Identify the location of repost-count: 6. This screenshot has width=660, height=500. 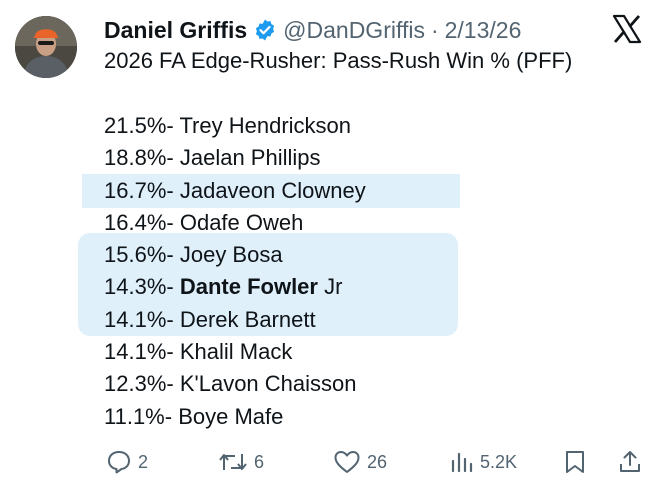
(259, 461).